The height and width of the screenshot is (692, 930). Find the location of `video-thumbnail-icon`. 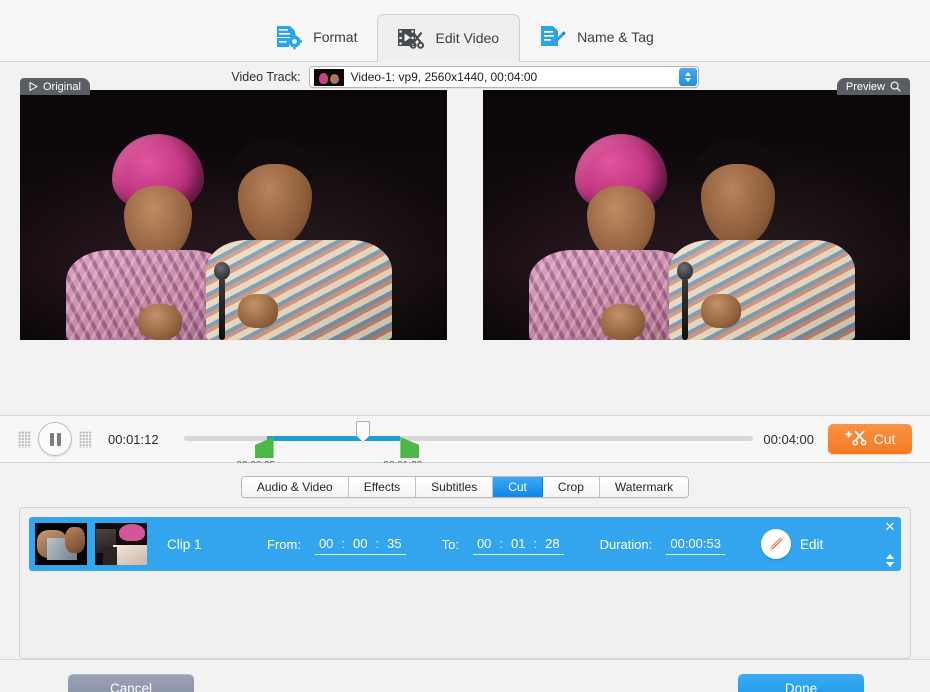

video-thumbnail-icon is located at coordinates (328, 77).